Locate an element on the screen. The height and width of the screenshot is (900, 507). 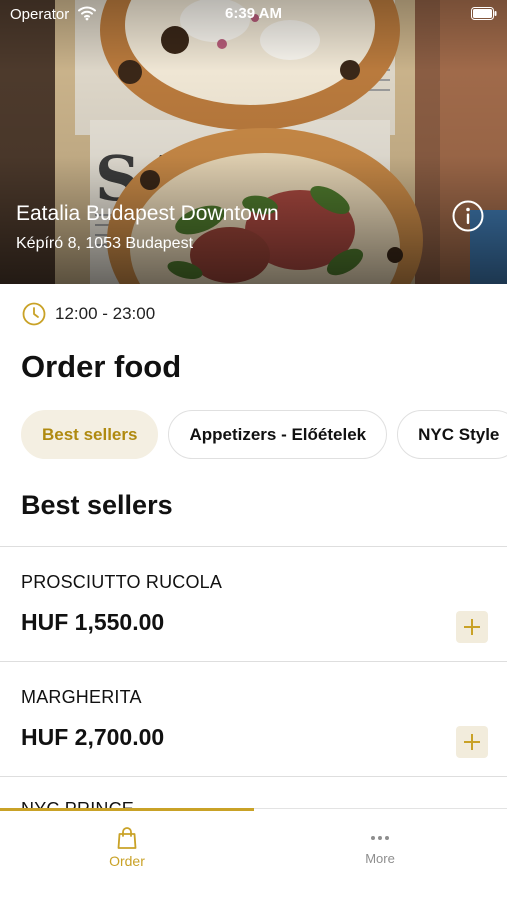
tab-selected-indicator is located at coordinates (127, 809).